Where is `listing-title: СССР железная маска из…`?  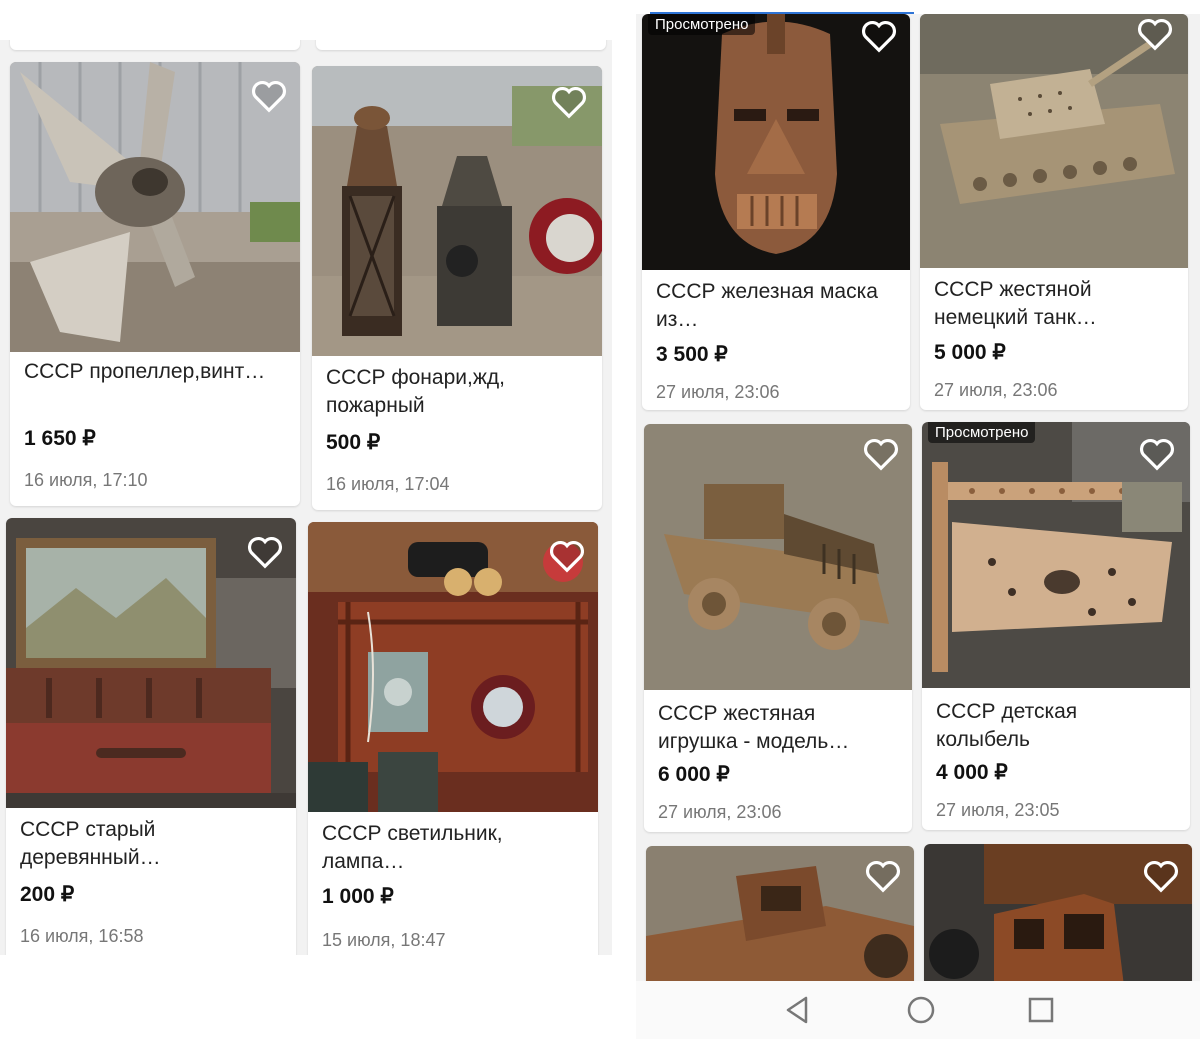
listing-title: СССР железная маска из… is located at coordinates (776, 306).